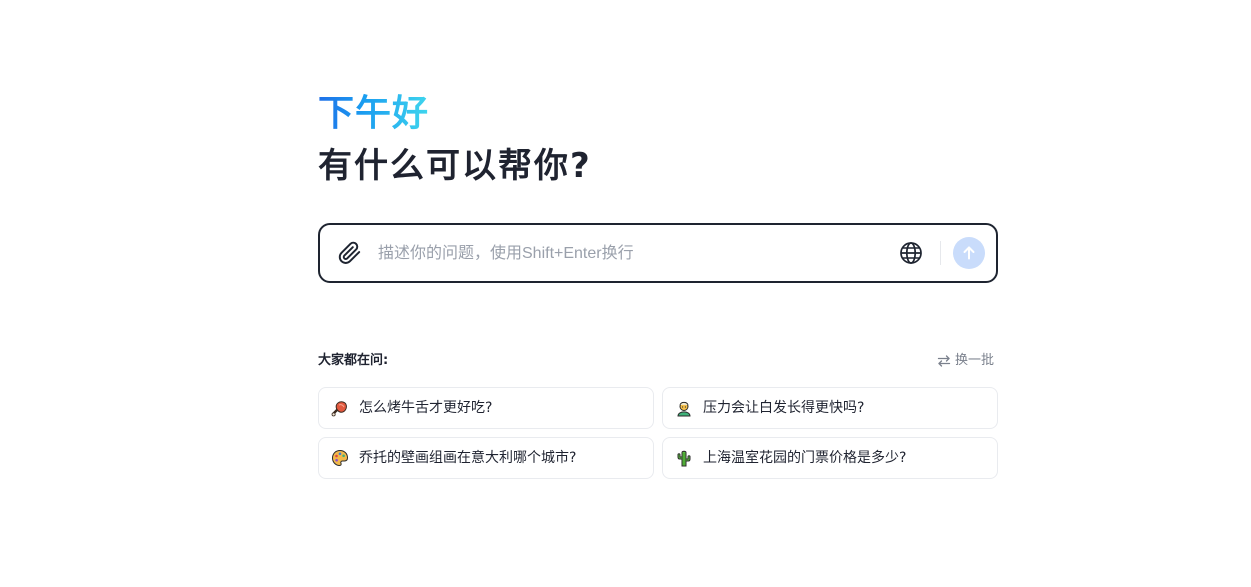 This screenshot has height=587, width=1251. I want to click on send-button, so click(969, 253).